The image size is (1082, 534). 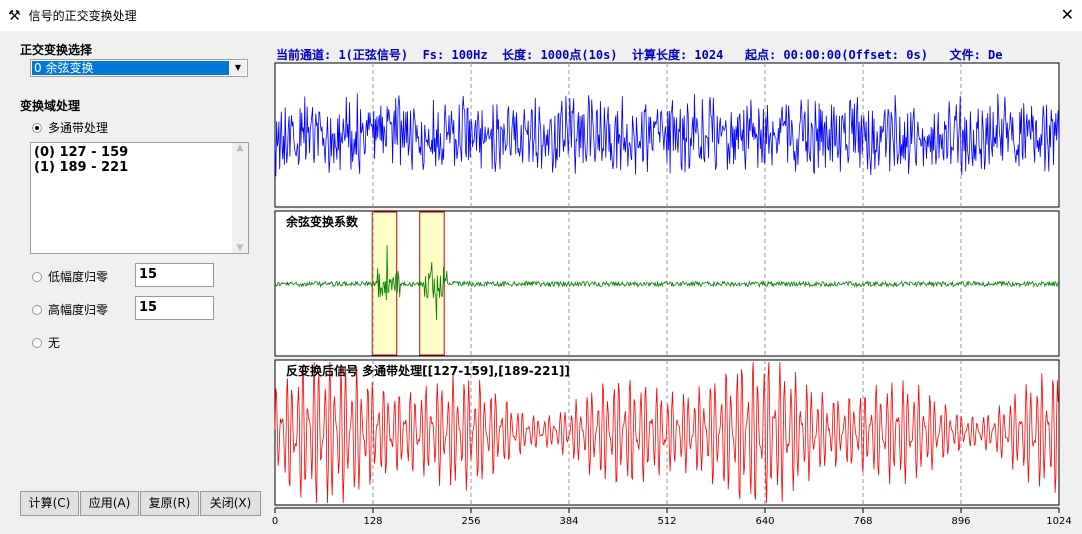 I want to click on x-tick-label: 0, so click(x=275, y=521).